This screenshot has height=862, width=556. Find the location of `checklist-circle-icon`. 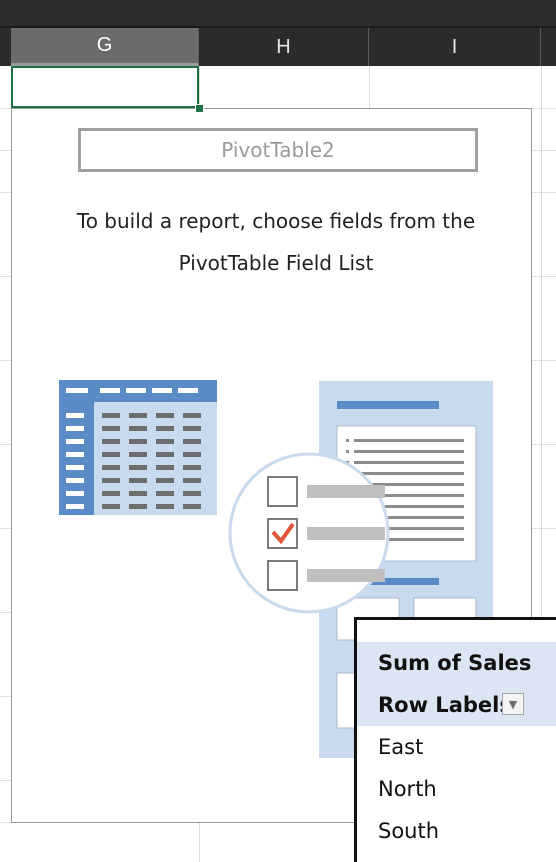

checklist-circle-icon is located at coordinates (309, 533).